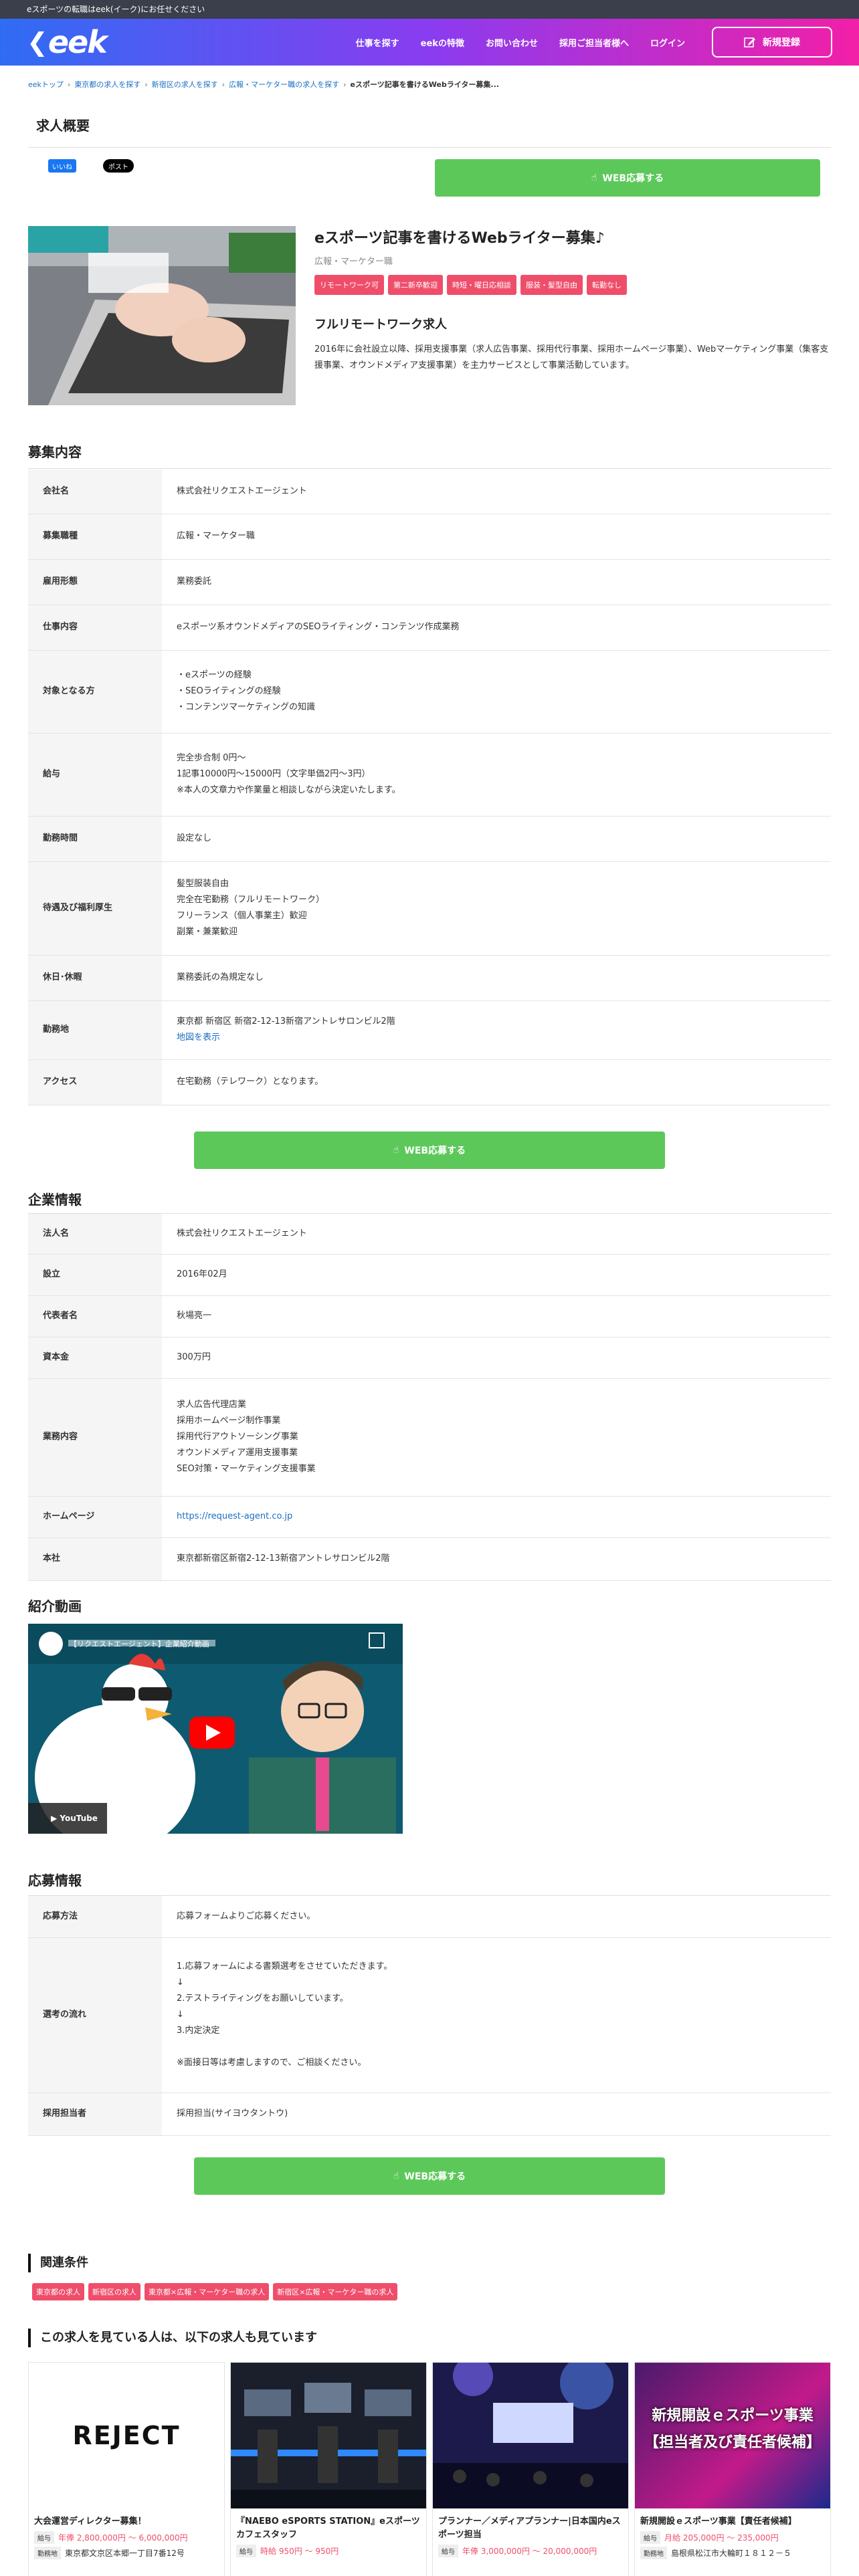 Image resolution: width=859 pixels, height=2576 pixels. What do you see at coordinates (668, 42) in the screenshot?
I see `nav-login: ログイン` at bounding box center [668, 42].